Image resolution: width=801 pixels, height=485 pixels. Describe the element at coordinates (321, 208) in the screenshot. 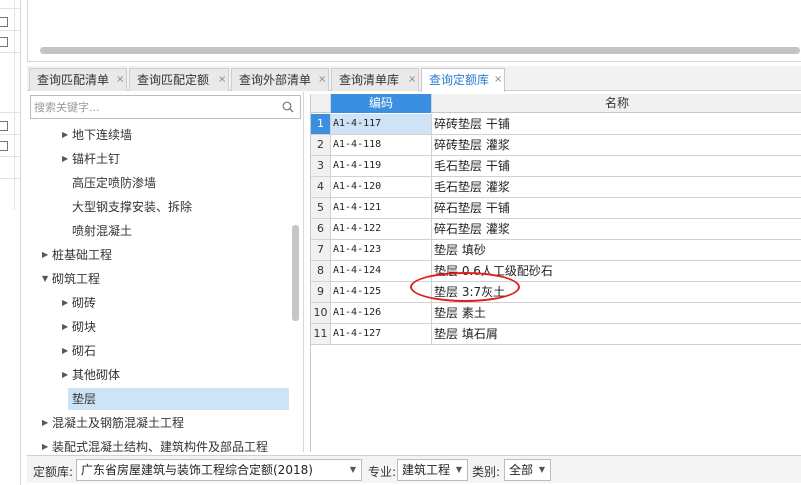

I see `row-number: 5` at that location.